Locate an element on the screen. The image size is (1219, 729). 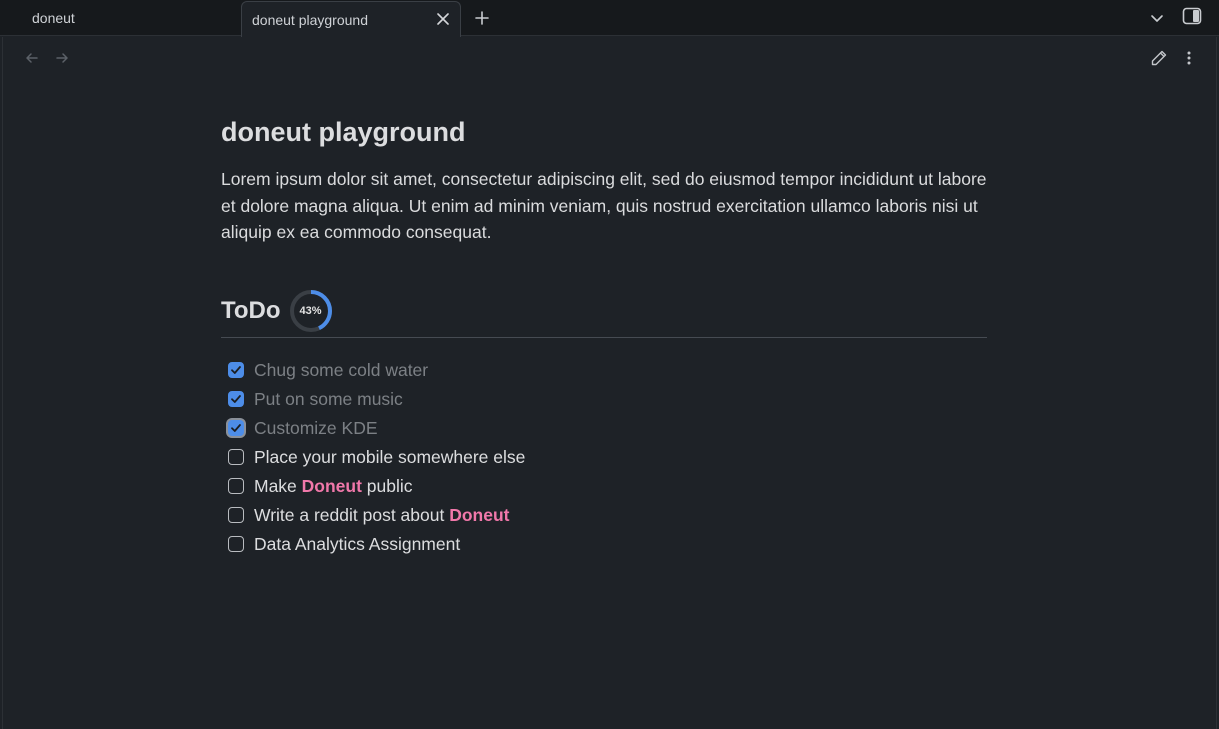
pencil-icon is located at coordinates (1159, 58).